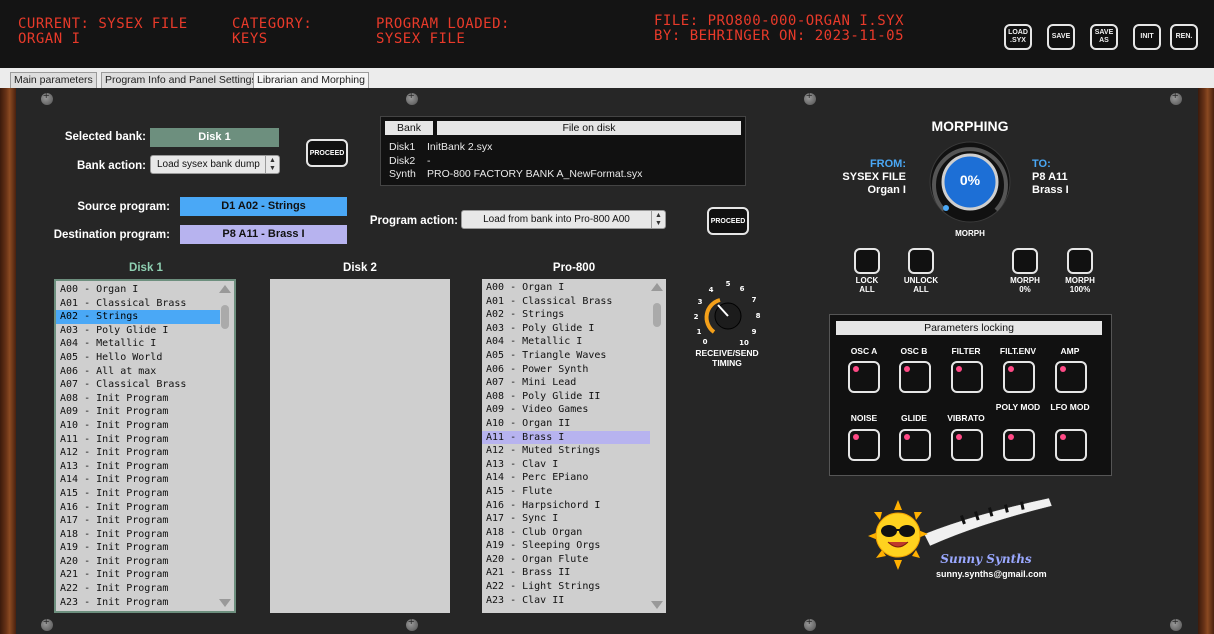 The image size is (1214, 634). Describe the element at coordinates (181, 80) in the screenshot. I see `tab-program-info: Program Info and Panel Settings` at that location.